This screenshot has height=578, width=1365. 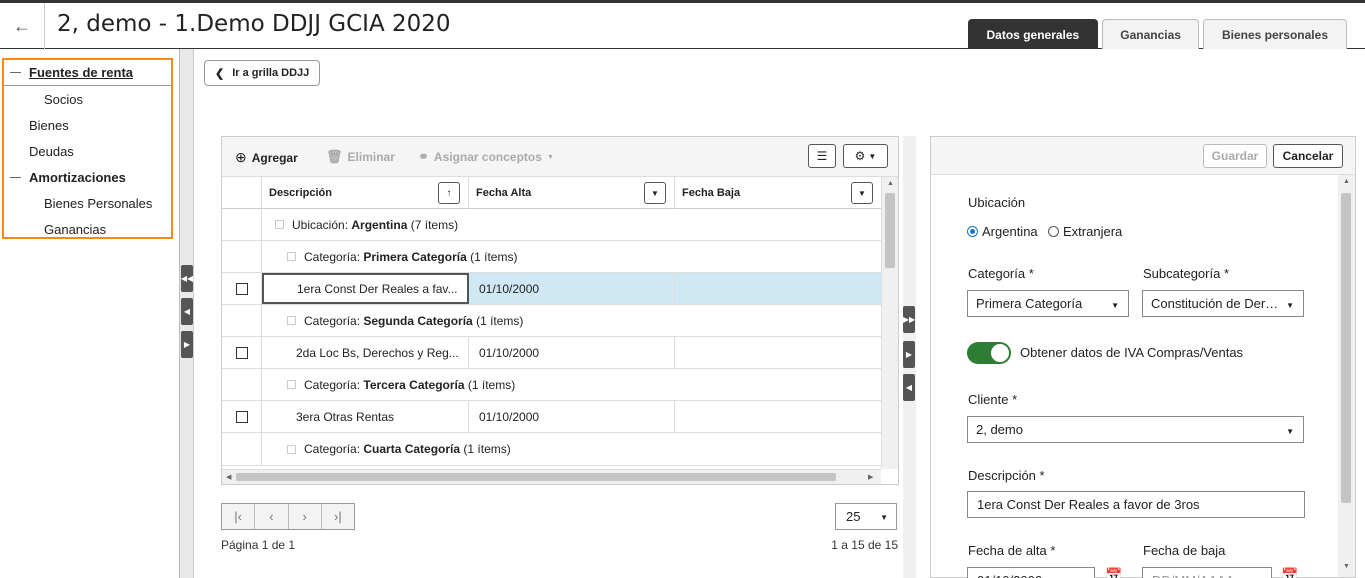 What do you see at coordinates (866, 516) in the screenshot?
I see `page-size-select: 25 ▼` at bounding box center [866, 516].